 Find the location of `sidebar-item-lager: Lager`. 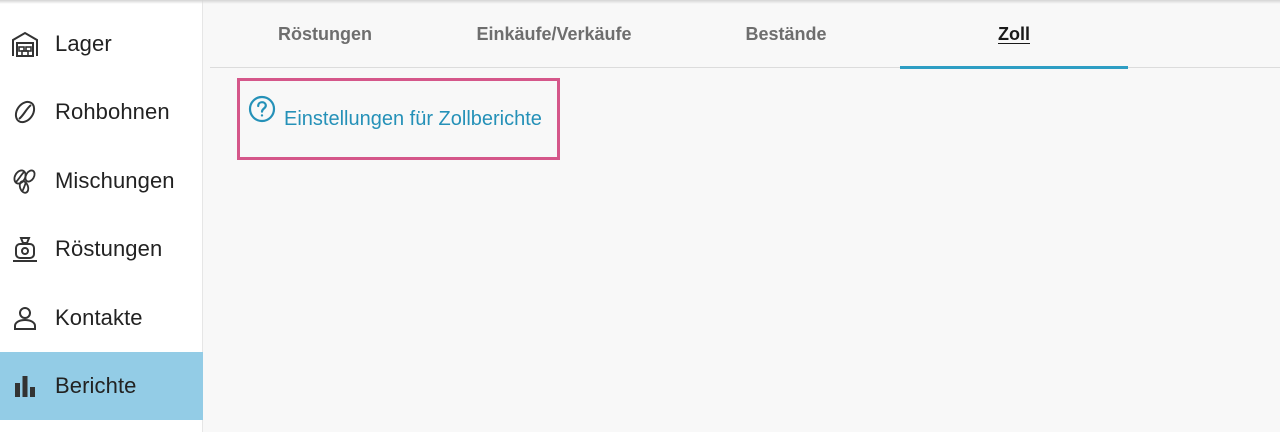

sidebar-item-lager: Lager is located at coordinates (101, 44).